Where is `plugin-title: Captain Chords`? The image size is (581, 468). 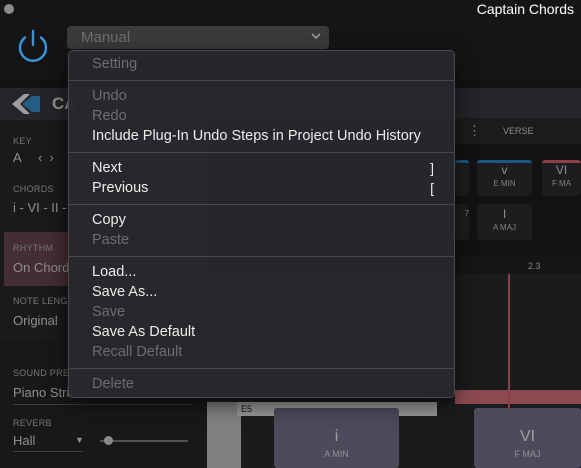 plugin-title: Captain Chords is located at coordinates (525, 9).